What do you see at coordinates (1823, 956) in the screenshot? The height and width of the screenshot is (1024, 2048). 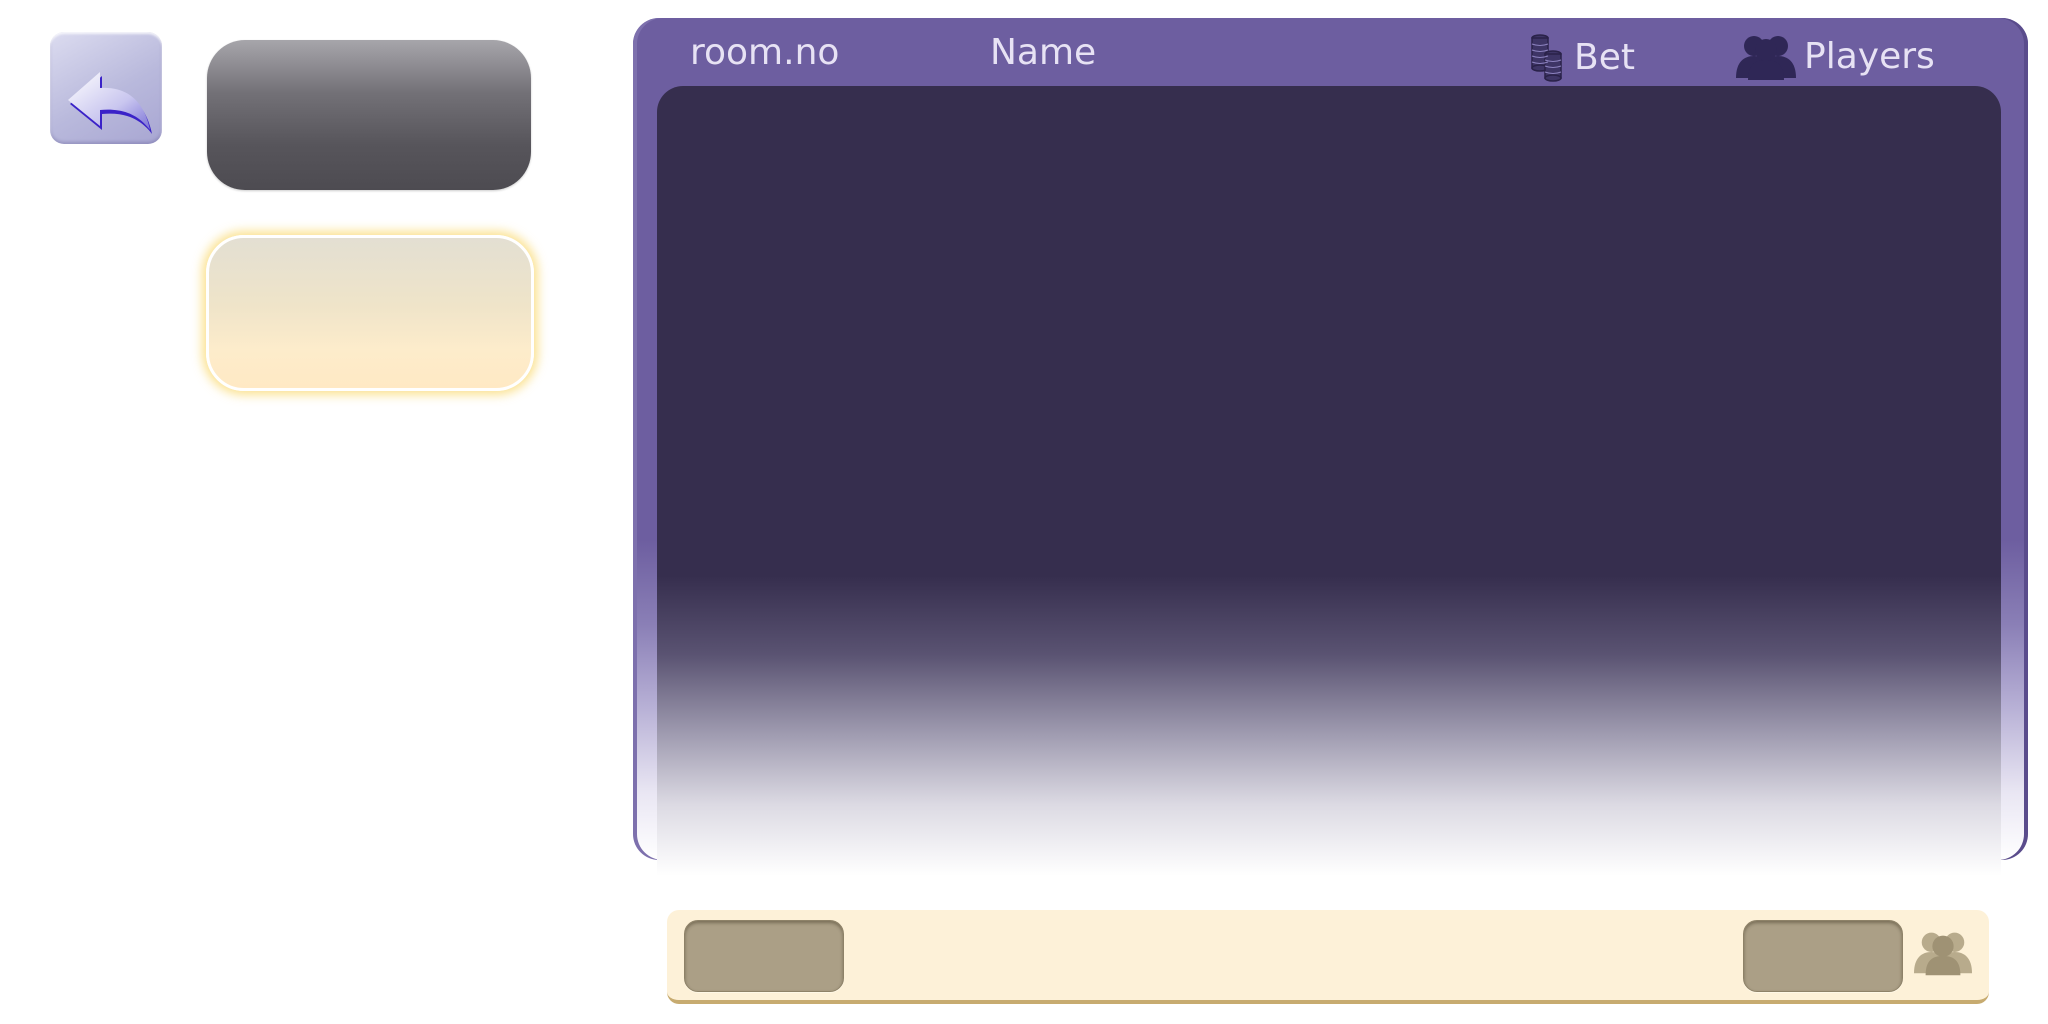 I see `bottom-right-button` at bounding box center [1823, 956].